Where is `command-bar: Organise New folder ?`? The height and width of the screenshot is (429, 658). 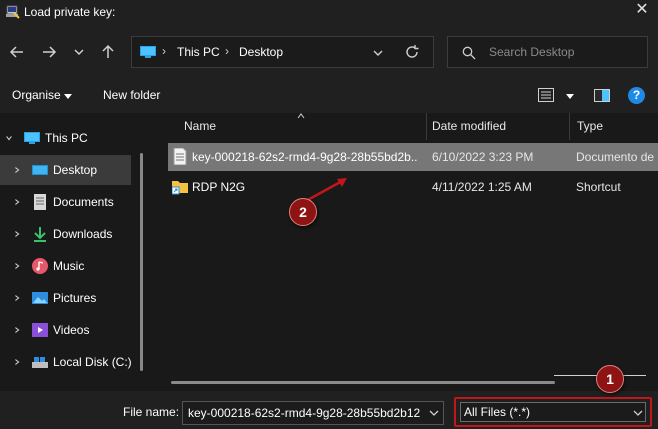
command-bar: Organise New folder ? is located at coordinates (329, 95).